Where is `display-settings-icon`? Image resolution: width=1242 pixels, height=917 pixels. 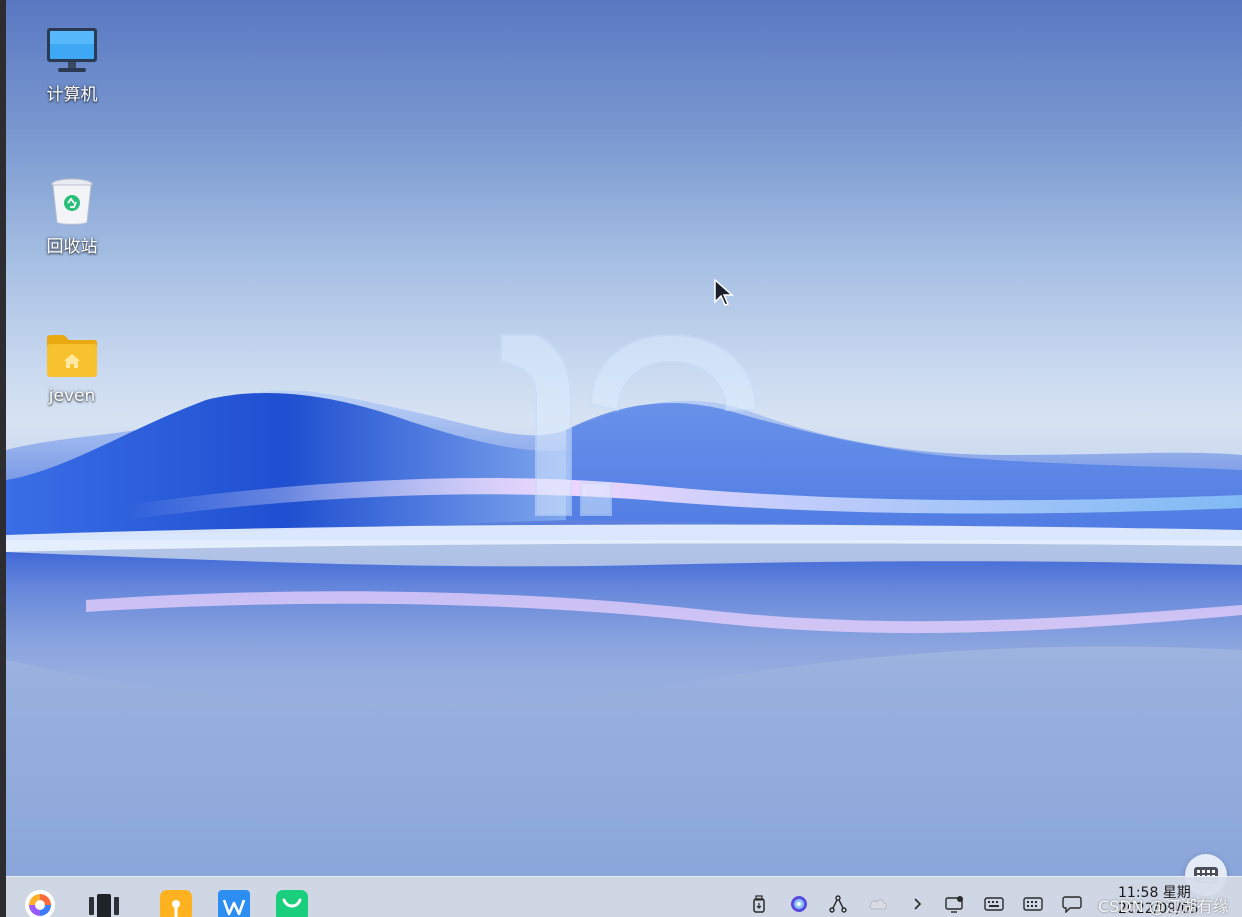
display-settings-icon is located at coordinates (954, 904).